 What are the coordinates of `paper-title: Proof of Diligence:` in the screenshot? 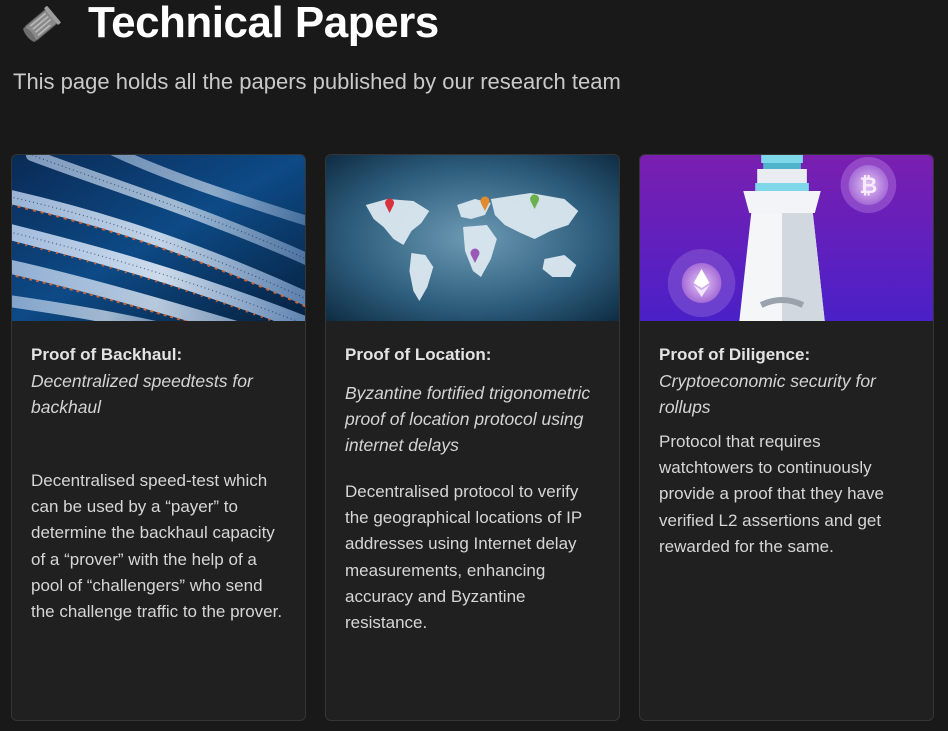 It's located at (735, 354).